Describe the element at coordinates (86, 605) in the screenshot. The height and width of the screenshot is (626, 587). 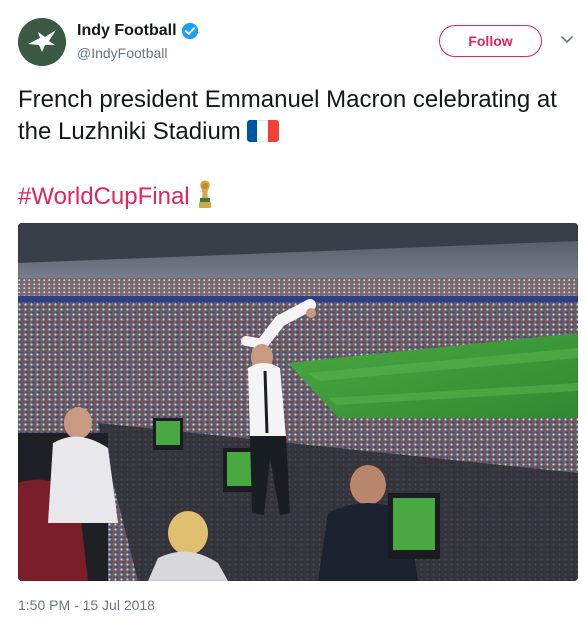
I see `tweet-timestamp: 1:50 PM - 15 Jul 2018` at that location.